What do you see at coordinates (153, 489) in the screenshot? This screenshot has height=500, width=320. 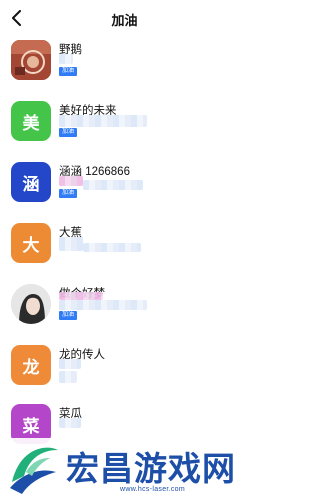 I see `watermark-url: www.hcs-laser.com` at bounding box center [153, 489].